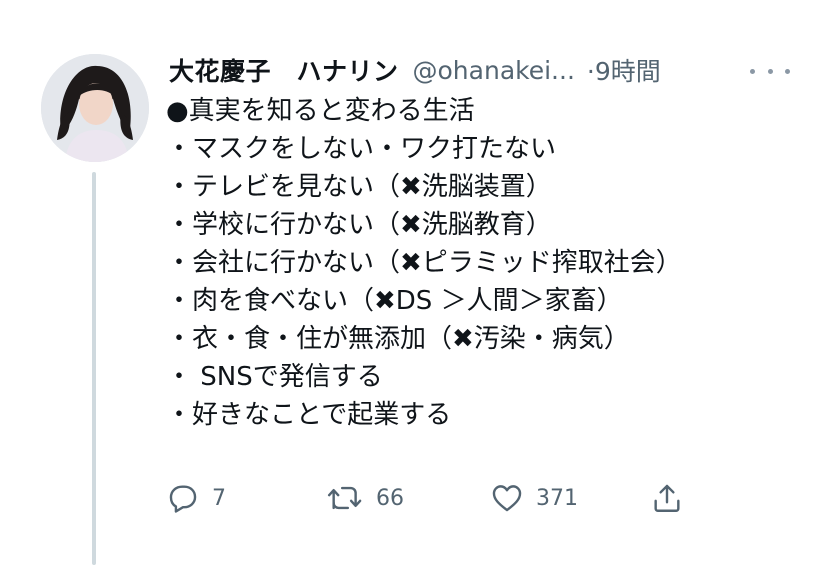 This screenshot has height=565, width=828. I want to click on share-button, so click(667, 498).